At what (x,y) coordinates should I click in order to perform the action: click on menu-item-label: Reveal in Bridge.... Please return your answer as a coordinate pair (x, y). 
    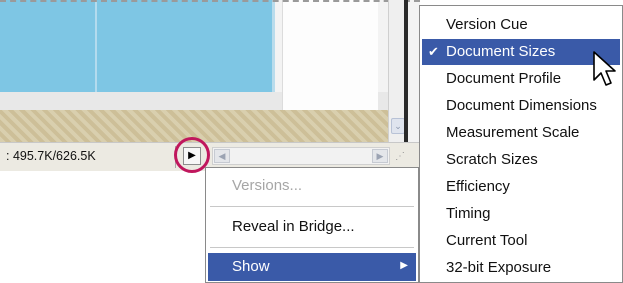
    Looking at the image, I should click on (293, 226).